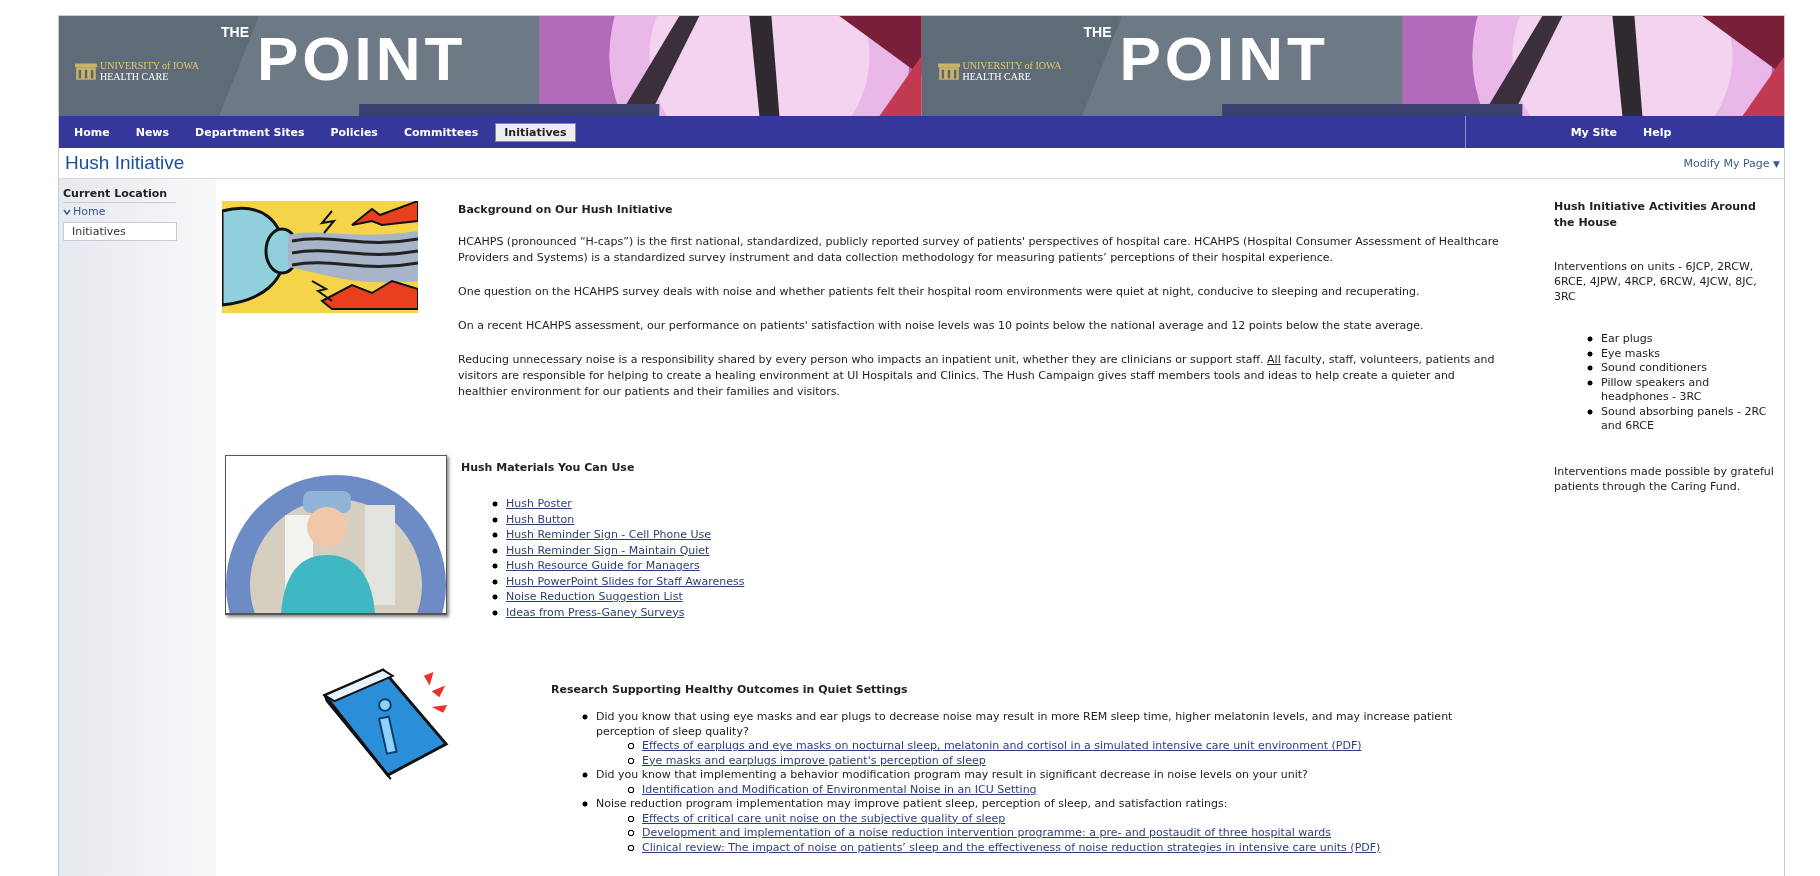  I want to click on nav-tab: Department Sites, so click(250, 132).